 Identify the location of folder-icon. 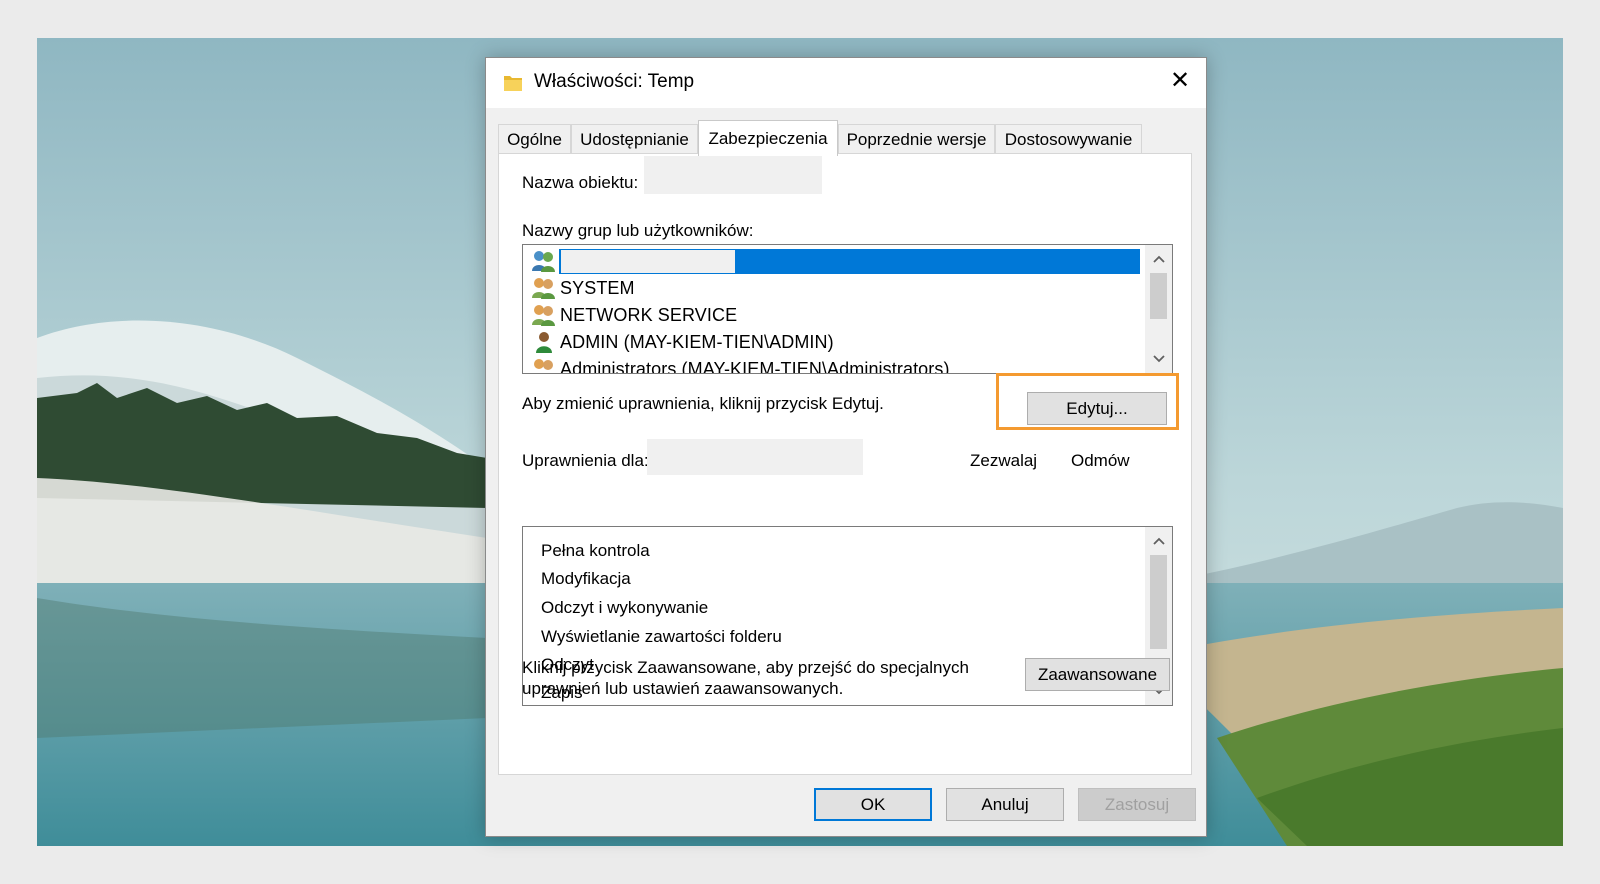
(513, 83).